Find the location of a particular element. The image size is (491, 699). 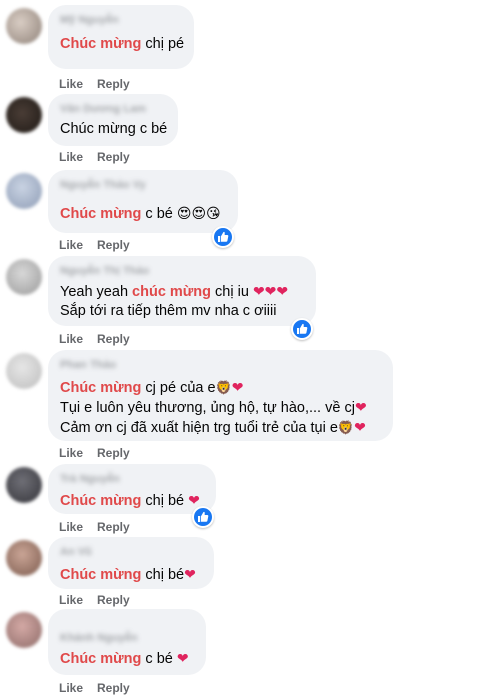

highlight-text: chúc mừng is located at coordinates (171, 292).